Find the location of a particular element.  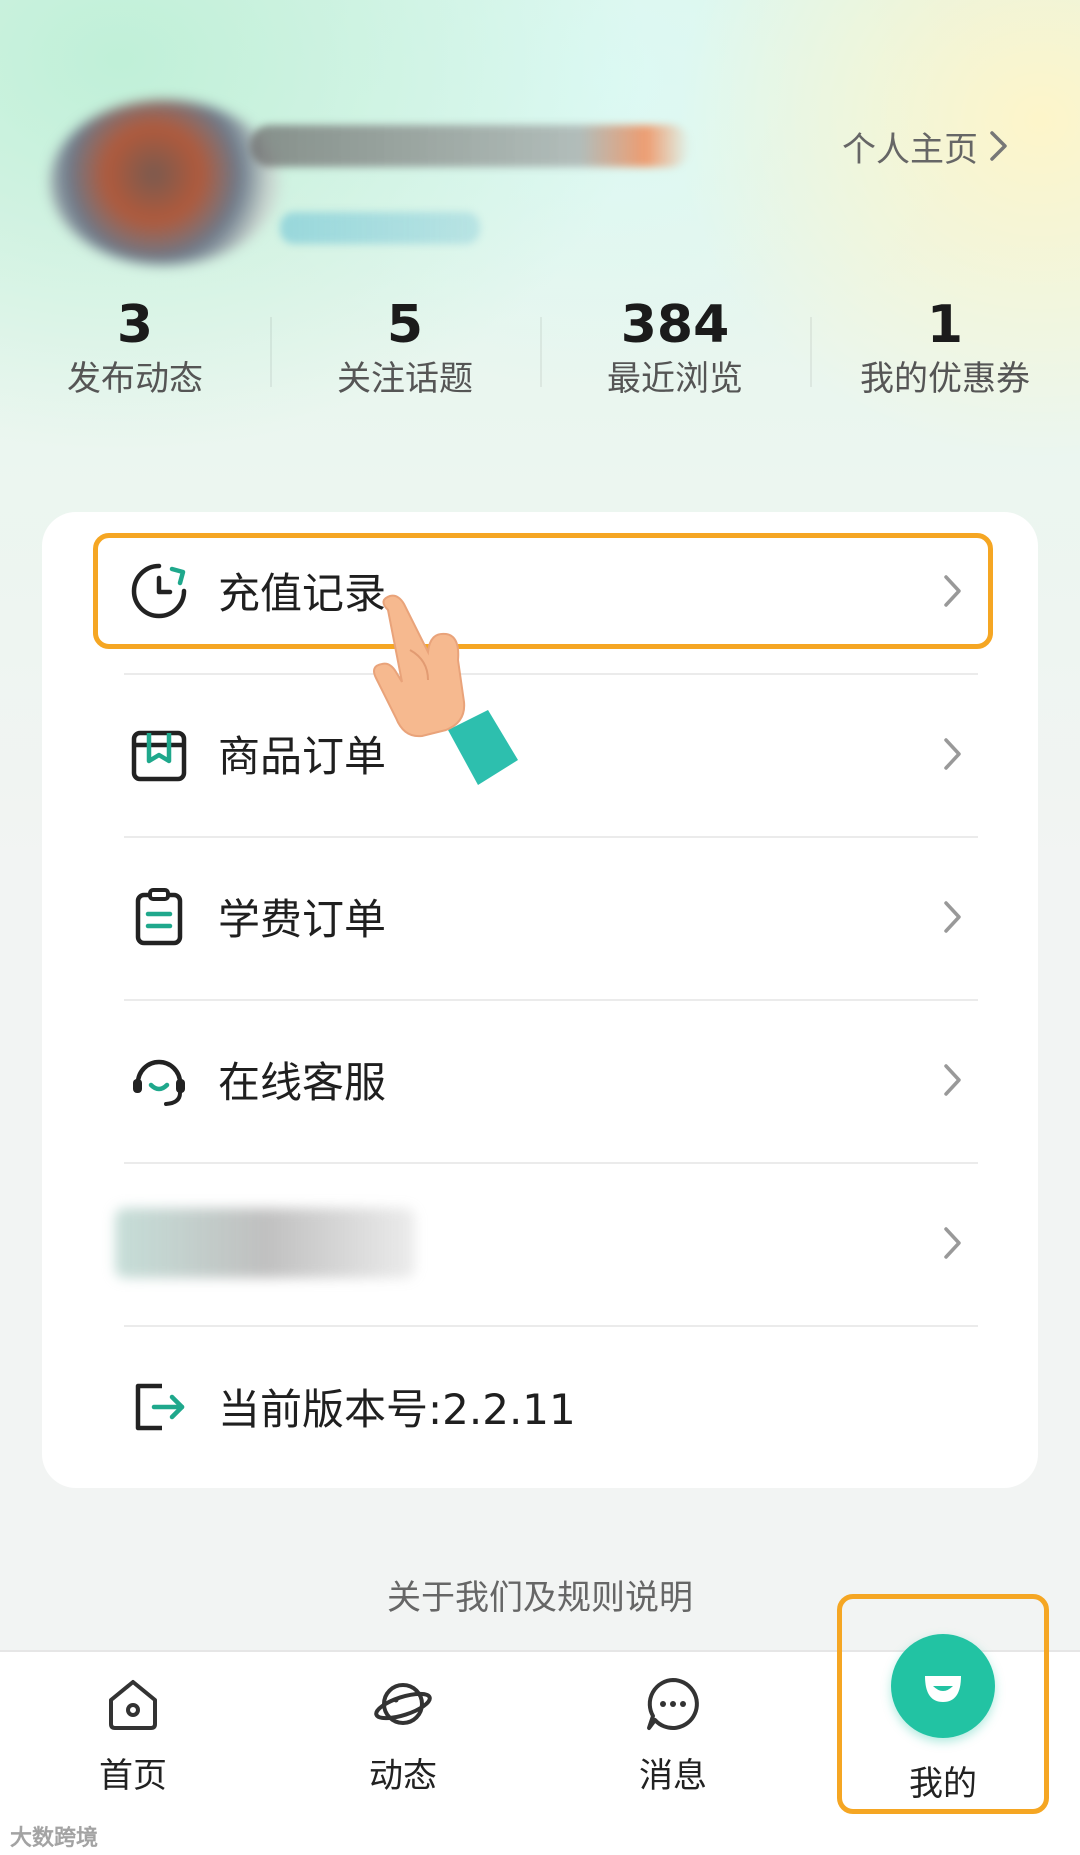

nav-label: 首页 is located at coordinates (133, 1776).